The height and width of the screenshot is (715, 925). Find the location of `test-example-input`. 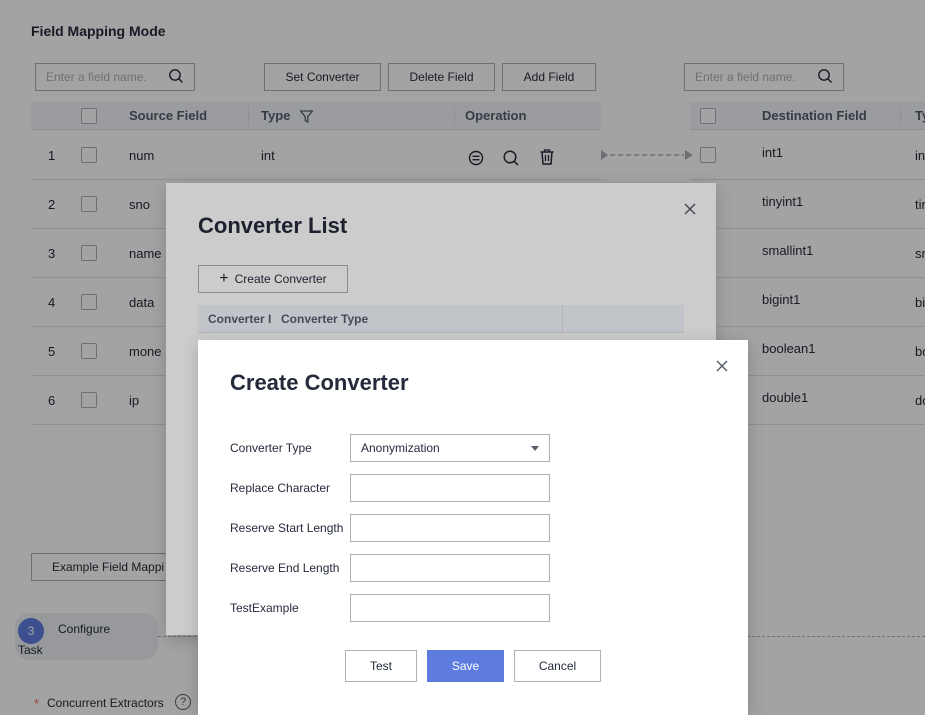

test-example-input is located at coordinates (450, 608).